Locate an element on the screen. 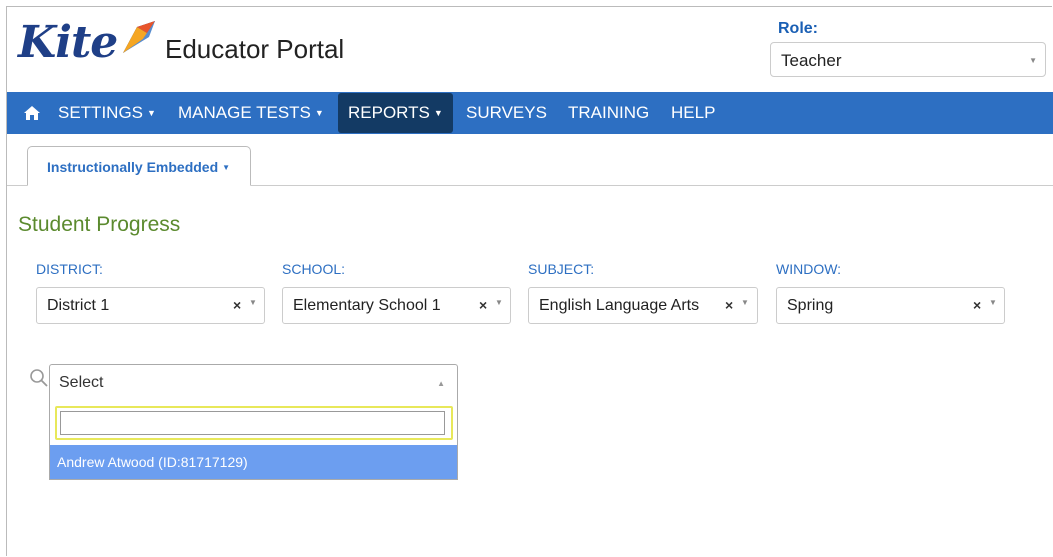 This screenshot has height=557, width=1053. dropdown-search-input is located at coordinates (252, 423).